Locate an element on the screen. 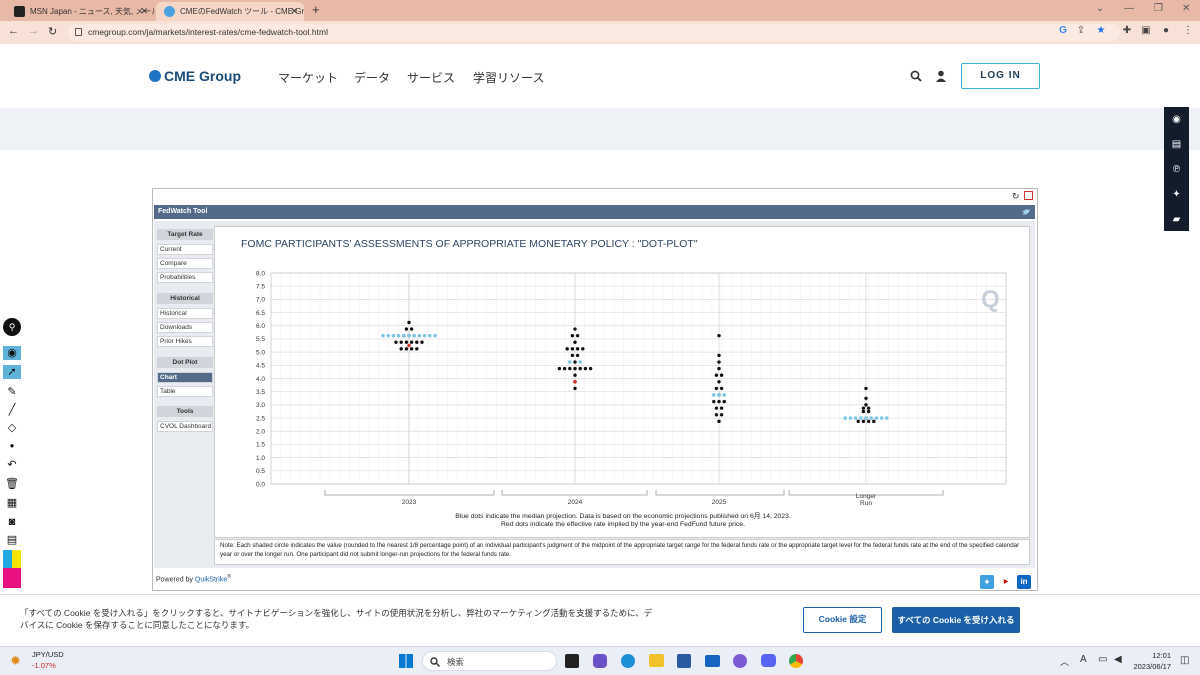 This screenshot has width=1200, height=675. taskbar-search: 検索 is located at coordinates (489, 661).